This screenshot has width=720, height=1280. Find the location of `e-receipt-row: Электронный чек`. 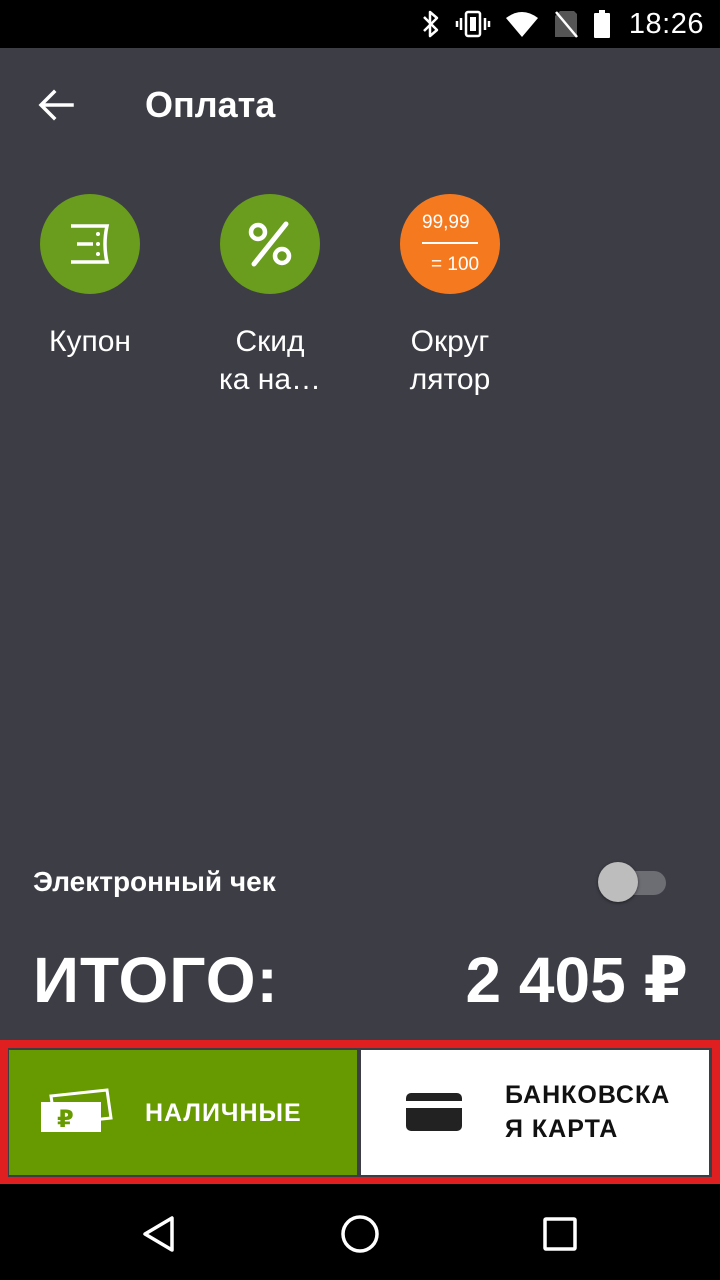

e-receipt-row: Электронный чек is located at coordinates (360, 882).